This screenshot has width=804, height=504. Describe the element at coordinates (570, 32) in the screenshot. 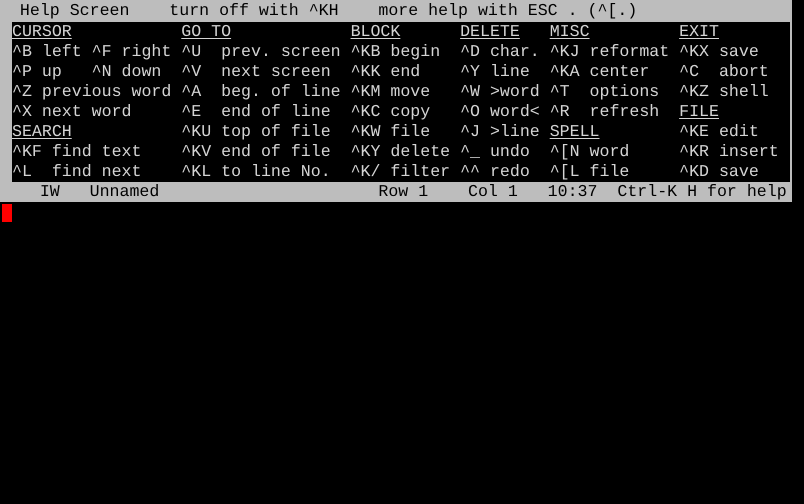

I see `section-heading: MISC` at that location.